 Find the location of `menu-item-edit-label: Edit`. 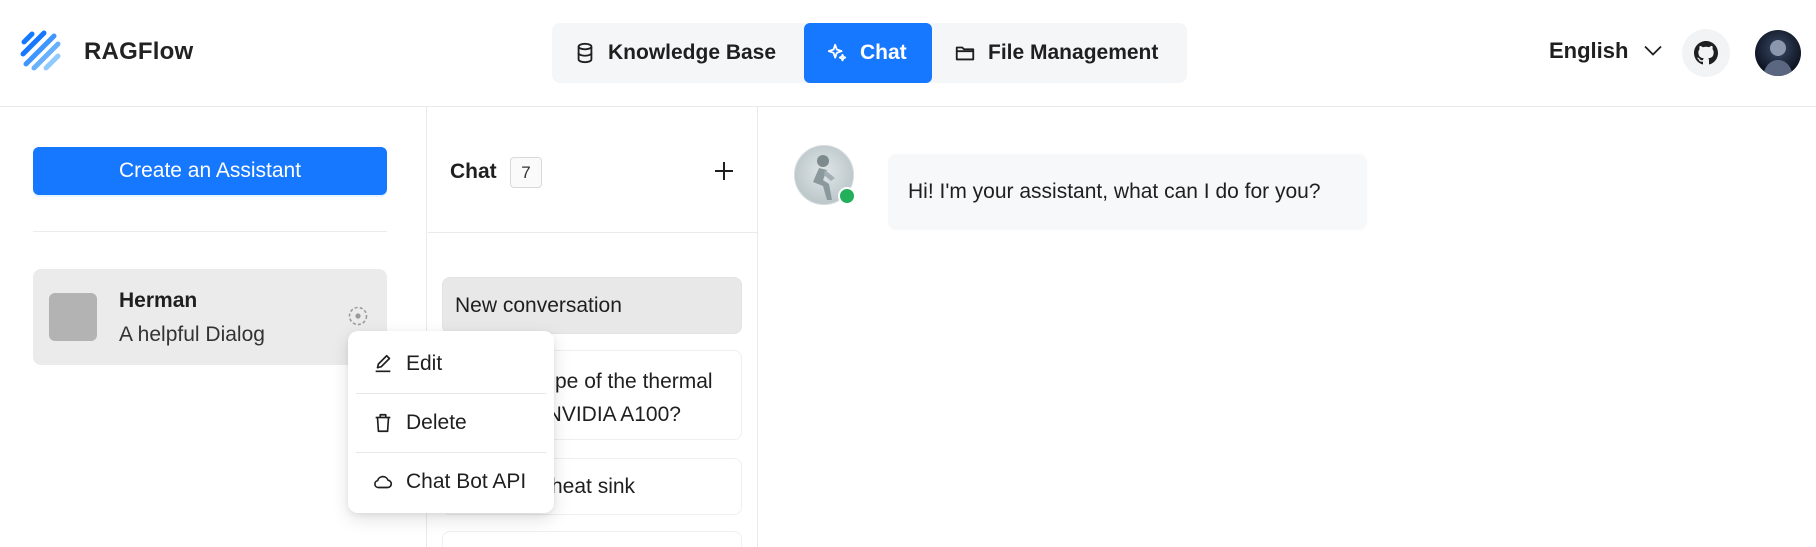

menu-item-edit-label: Edit is located at coordinates (424, 363).